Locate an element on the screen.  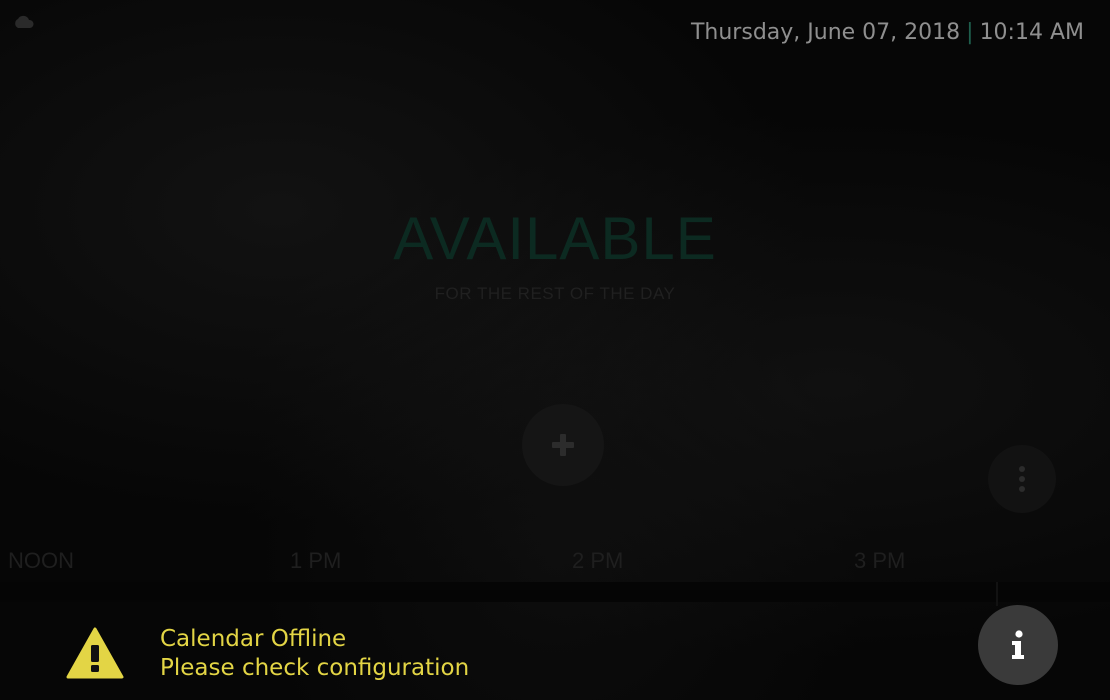
plus-icon is located at coordinates (563, 445).